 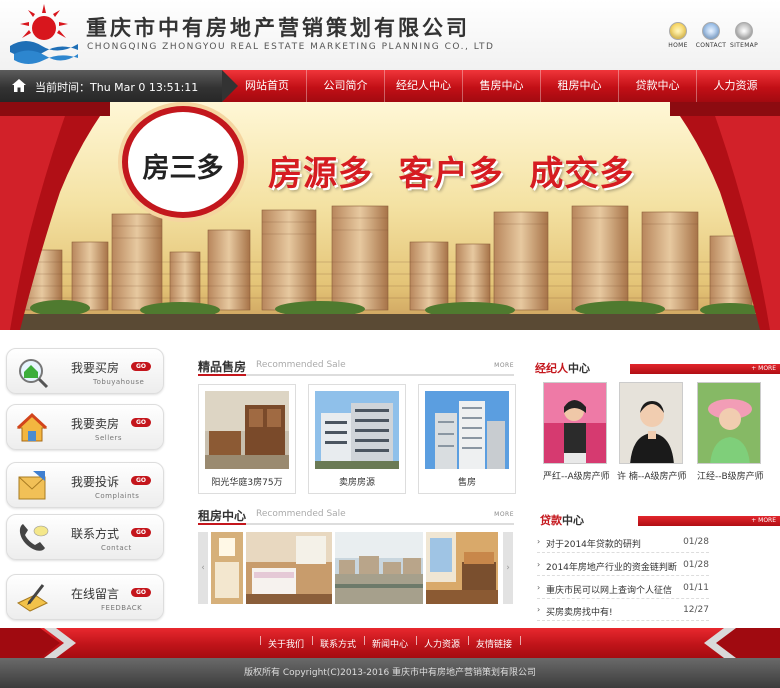 I want to click on loan-news-item: › 对于2014年贷款的研判 01/28, so click(x=623, y=543).